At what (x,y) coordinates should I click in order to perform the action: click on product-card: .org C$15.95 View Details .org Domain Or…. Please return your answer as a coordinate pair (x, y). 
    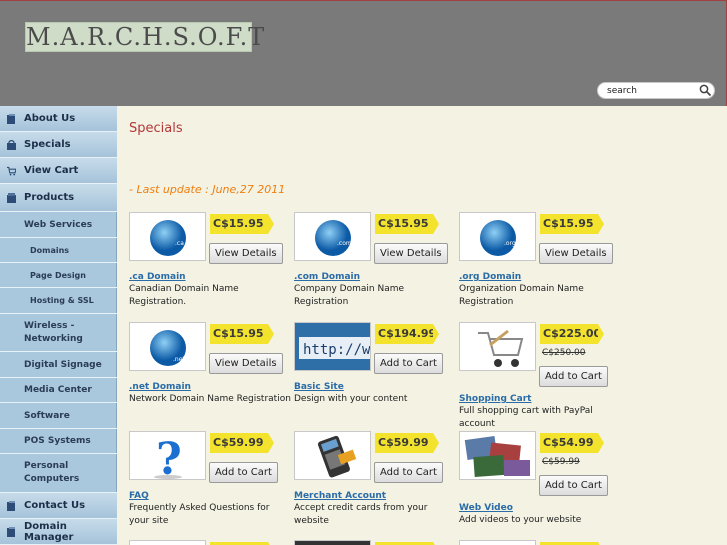
    Looking at the image, I should click on (541, 262).